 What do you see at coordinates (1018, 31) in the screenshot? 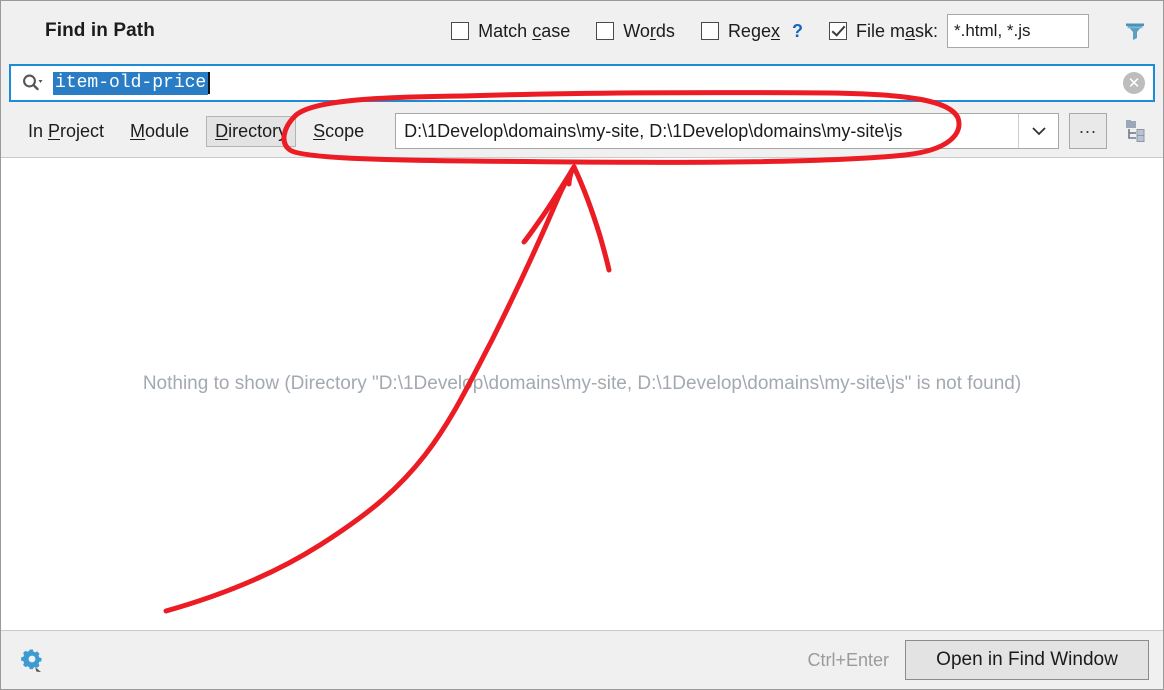
I see `file-mask-input` at bounding box center [1018, 31].